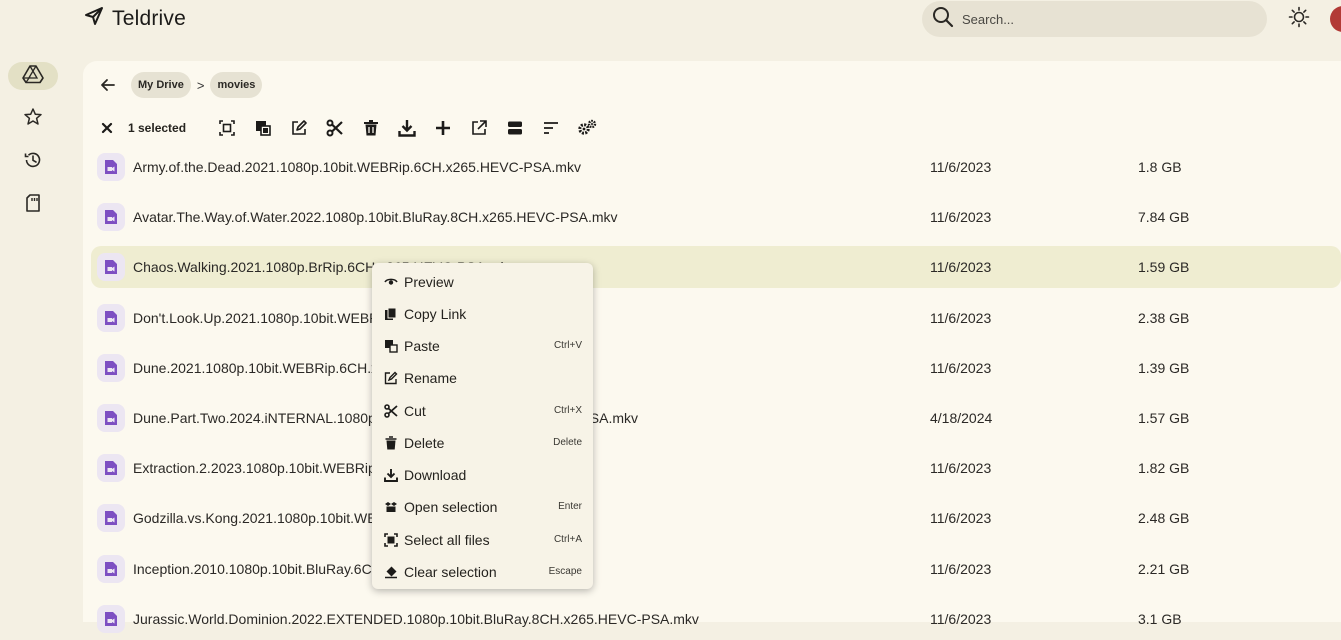 This screenshot has height=640, width=1341. Describe the element at coordinates (429, 282) in the screenshot. I see `menu-item-label: Preview` at that location.